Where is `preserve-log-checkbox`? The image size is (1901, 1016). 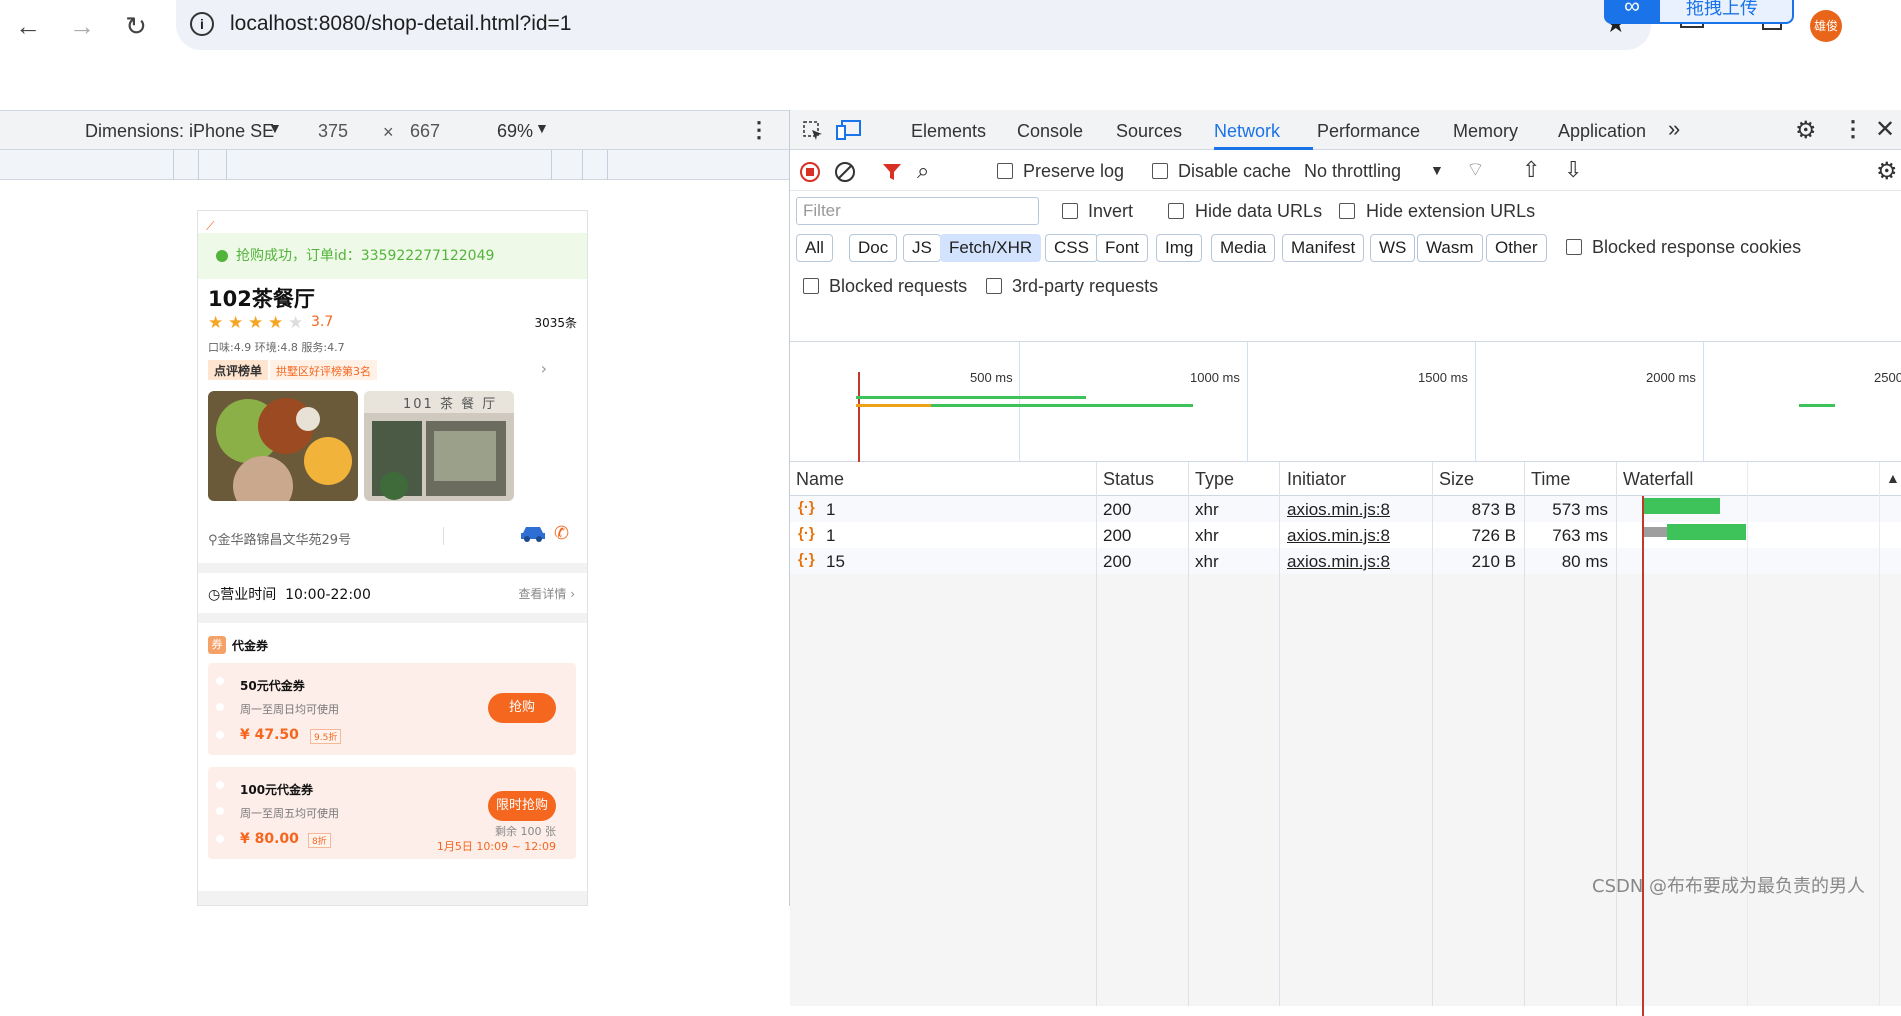 preserve-log-checkbox is located at coordinates (1005, 171).